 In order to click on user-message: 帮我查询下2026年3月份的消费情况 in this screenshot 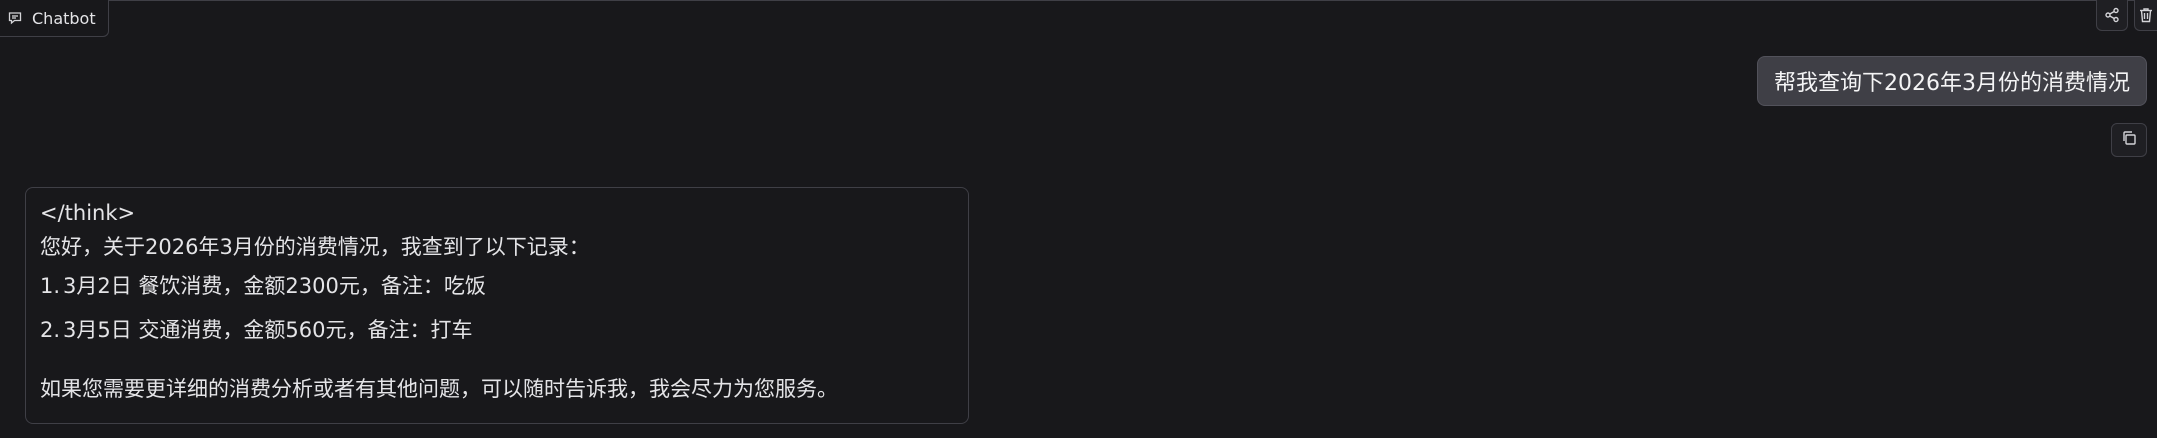, I will do `click(1952, 81)`.